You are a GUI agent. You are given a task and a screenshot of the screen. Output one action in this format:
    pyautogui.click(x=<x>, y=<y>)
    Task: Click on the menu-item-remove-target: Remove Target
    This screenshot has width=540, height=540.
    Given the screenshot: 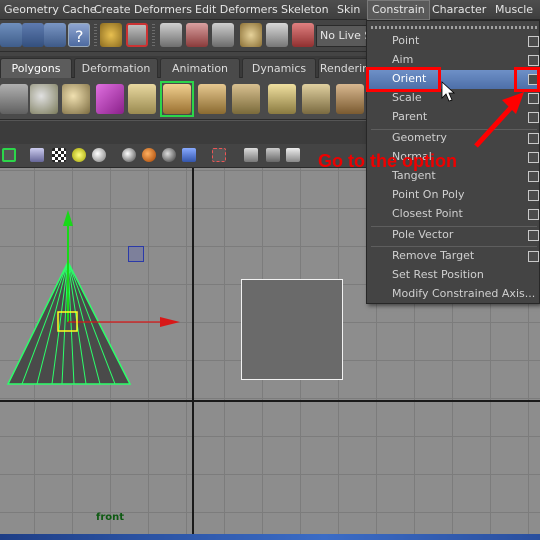 What is the action you would take?
    pyautogui.click(x=454, y=256)
    